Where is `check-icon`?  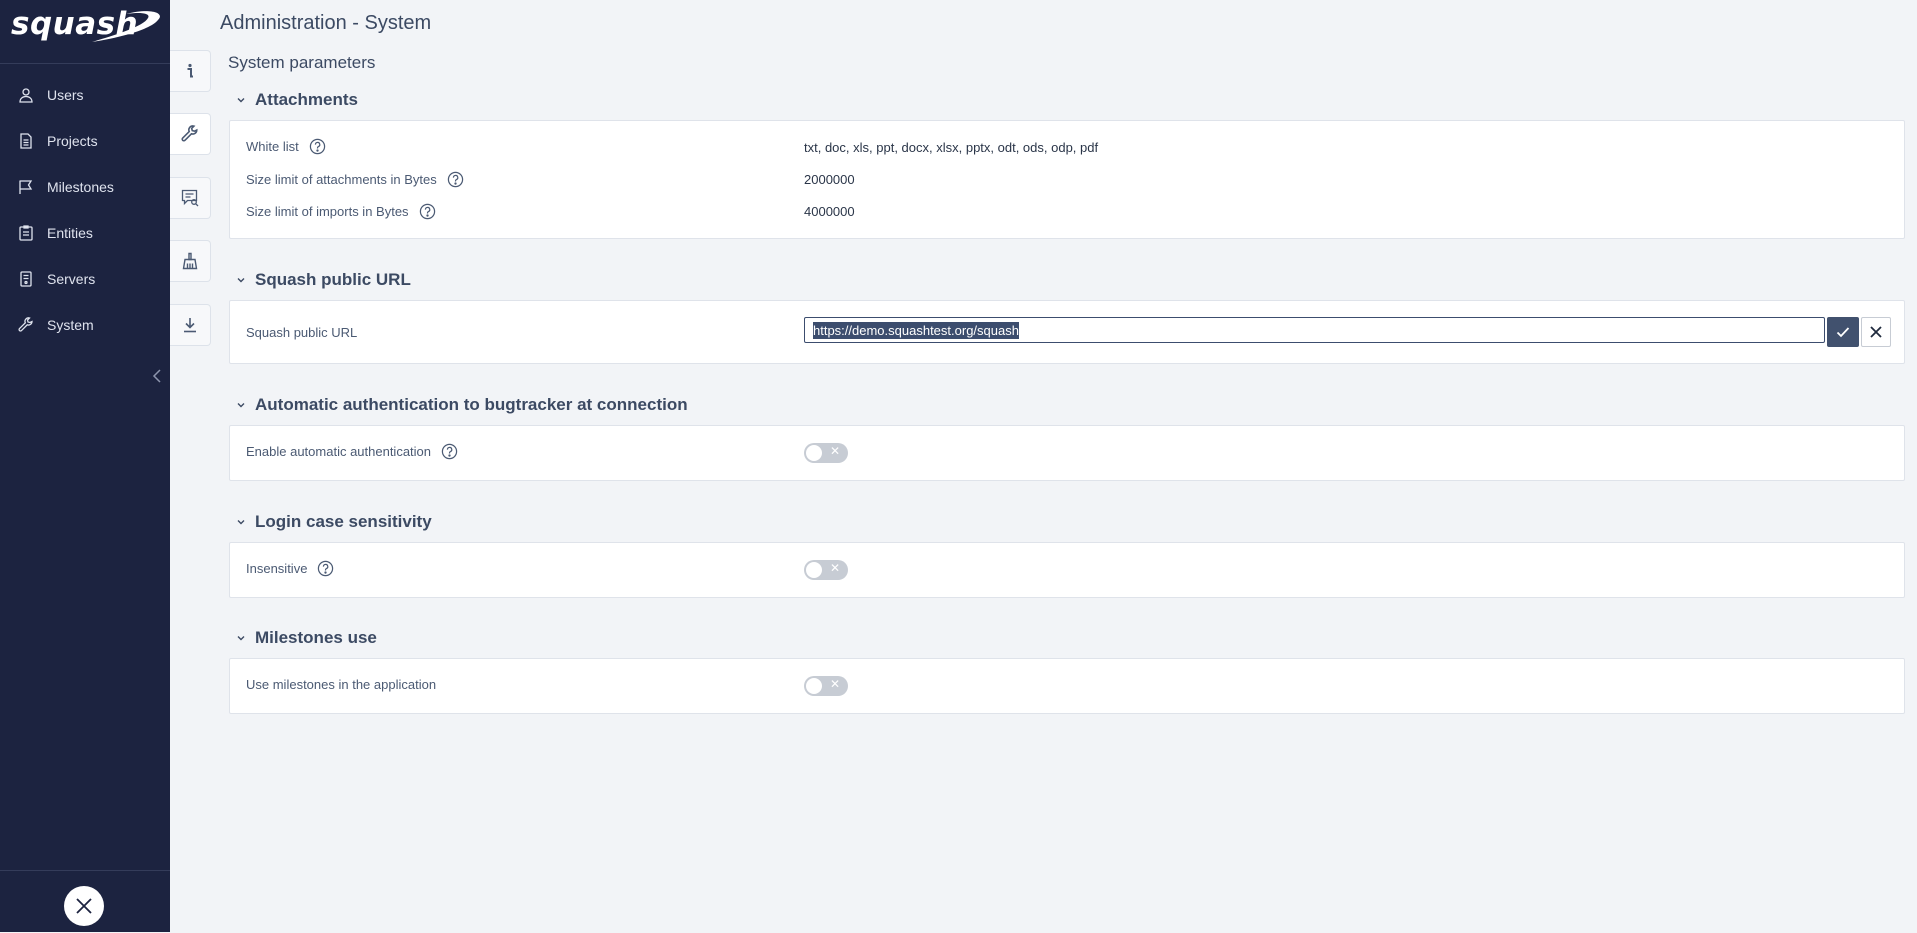 check-icon is located at coordinates (1843, 332).